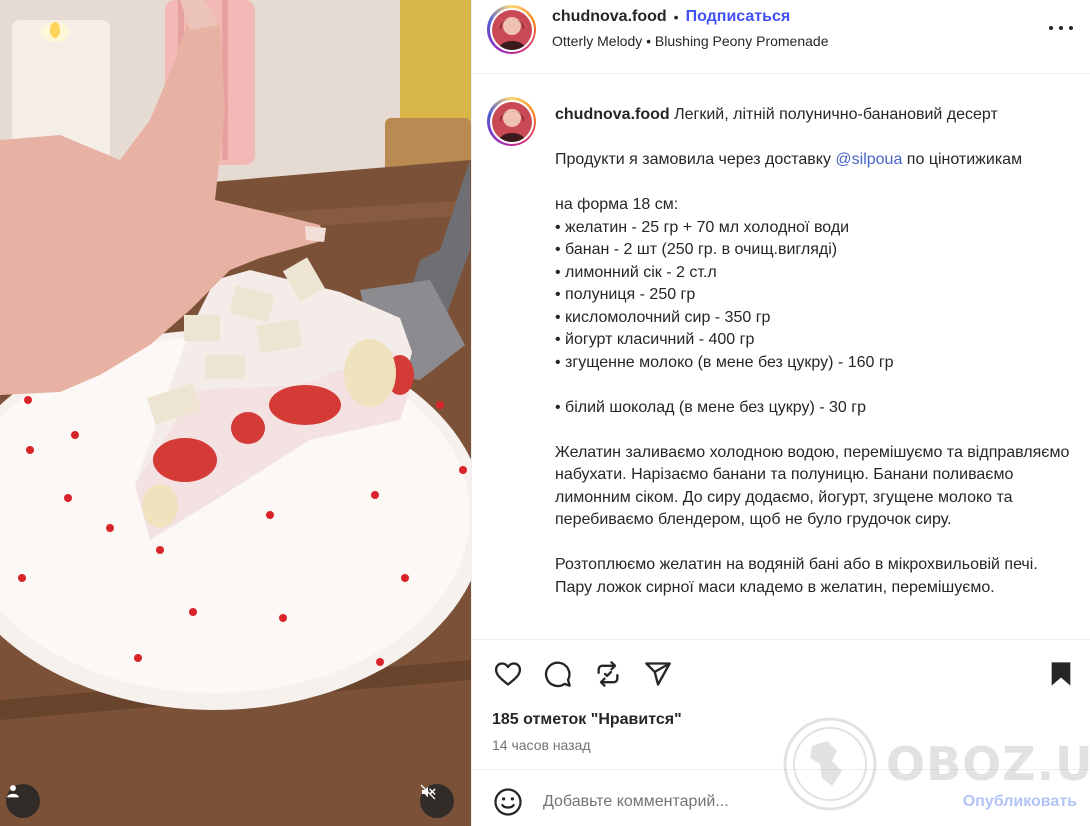  I want to click on repost-icon, so click(608, 674).